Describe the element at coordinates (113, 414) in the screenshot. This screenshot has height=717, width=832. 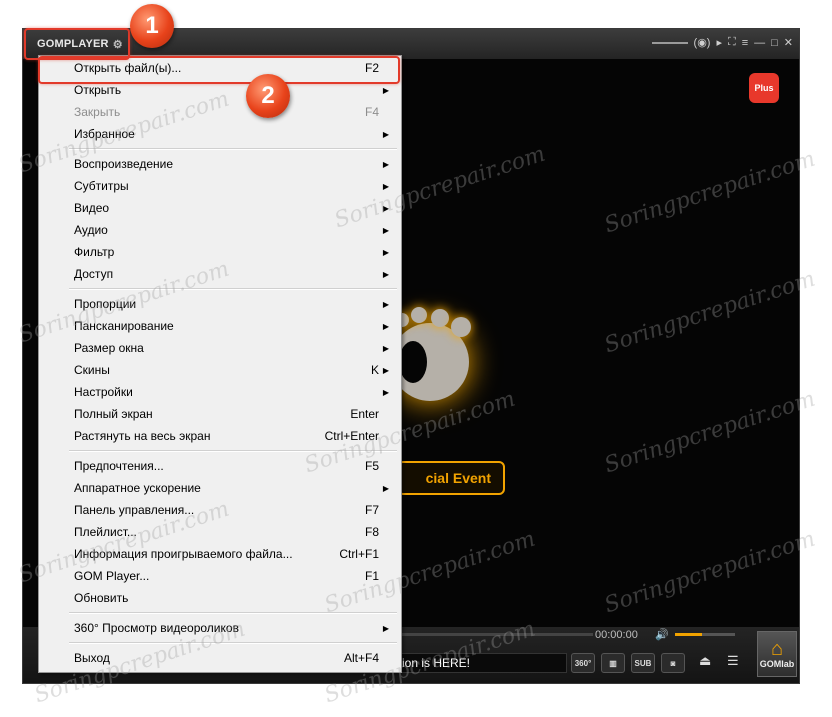
I see `menu-item-label: Полный экран` at that location.